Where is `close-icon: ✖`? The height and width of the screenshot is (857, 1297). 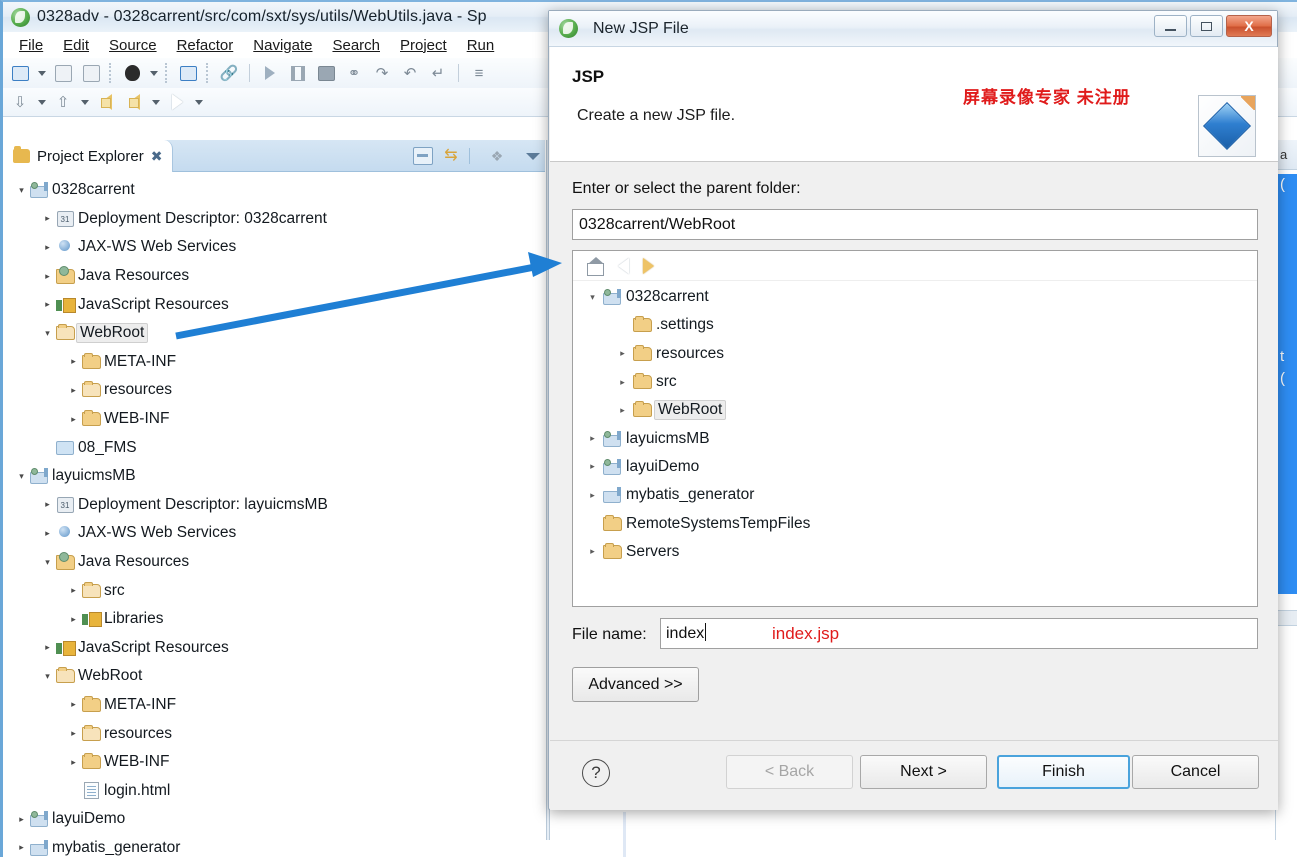
close-icon: ✖ is located at coordinates (157, 156).